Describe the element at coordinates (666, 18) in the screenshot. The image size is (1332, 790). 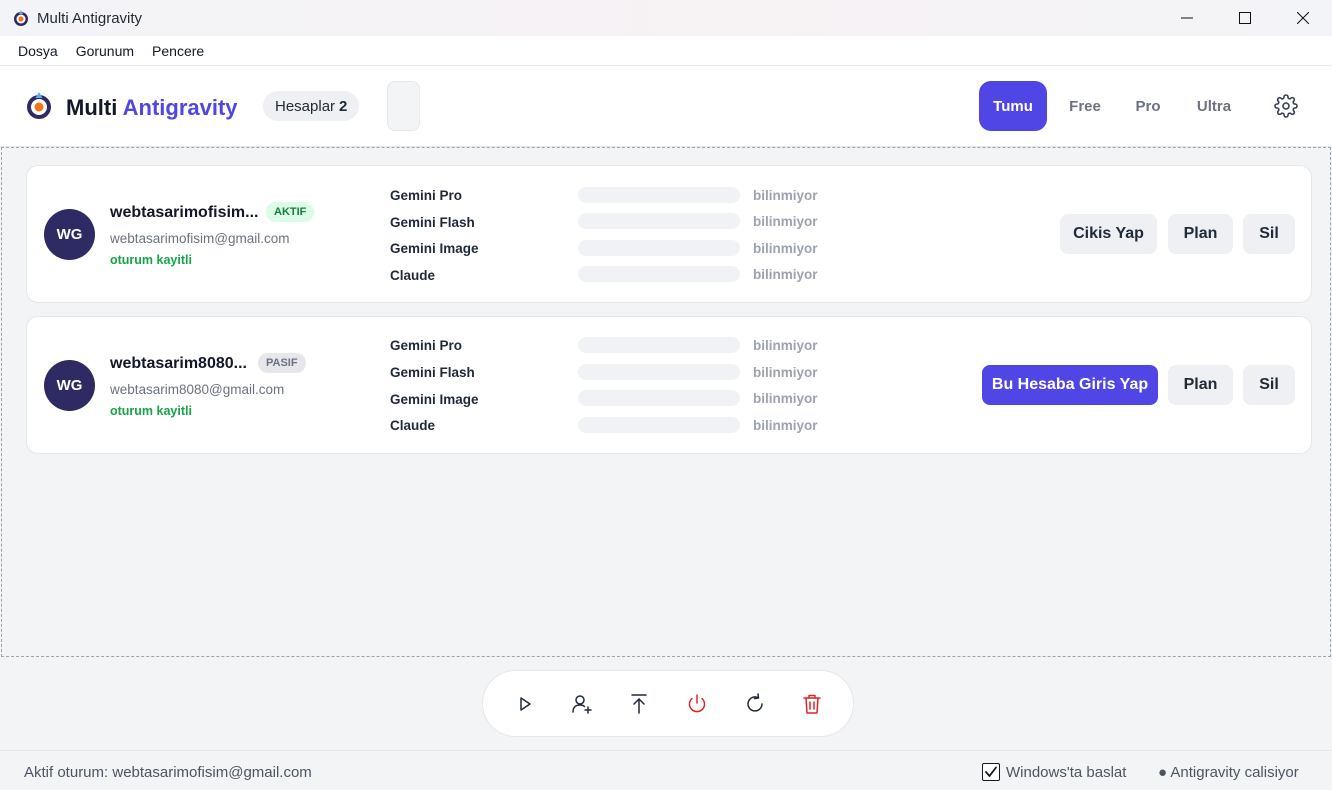
I see `title-bar: Multi Antigravity` at that location.